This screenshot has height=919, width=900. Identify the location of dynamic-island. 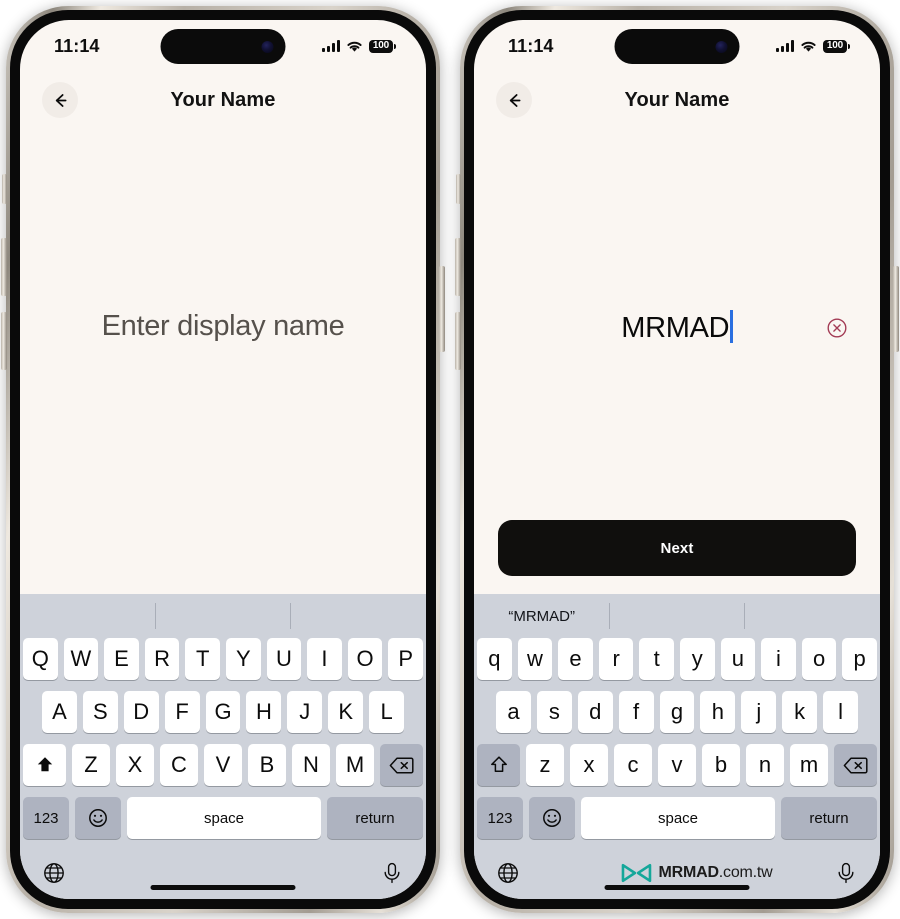
(677, 46).